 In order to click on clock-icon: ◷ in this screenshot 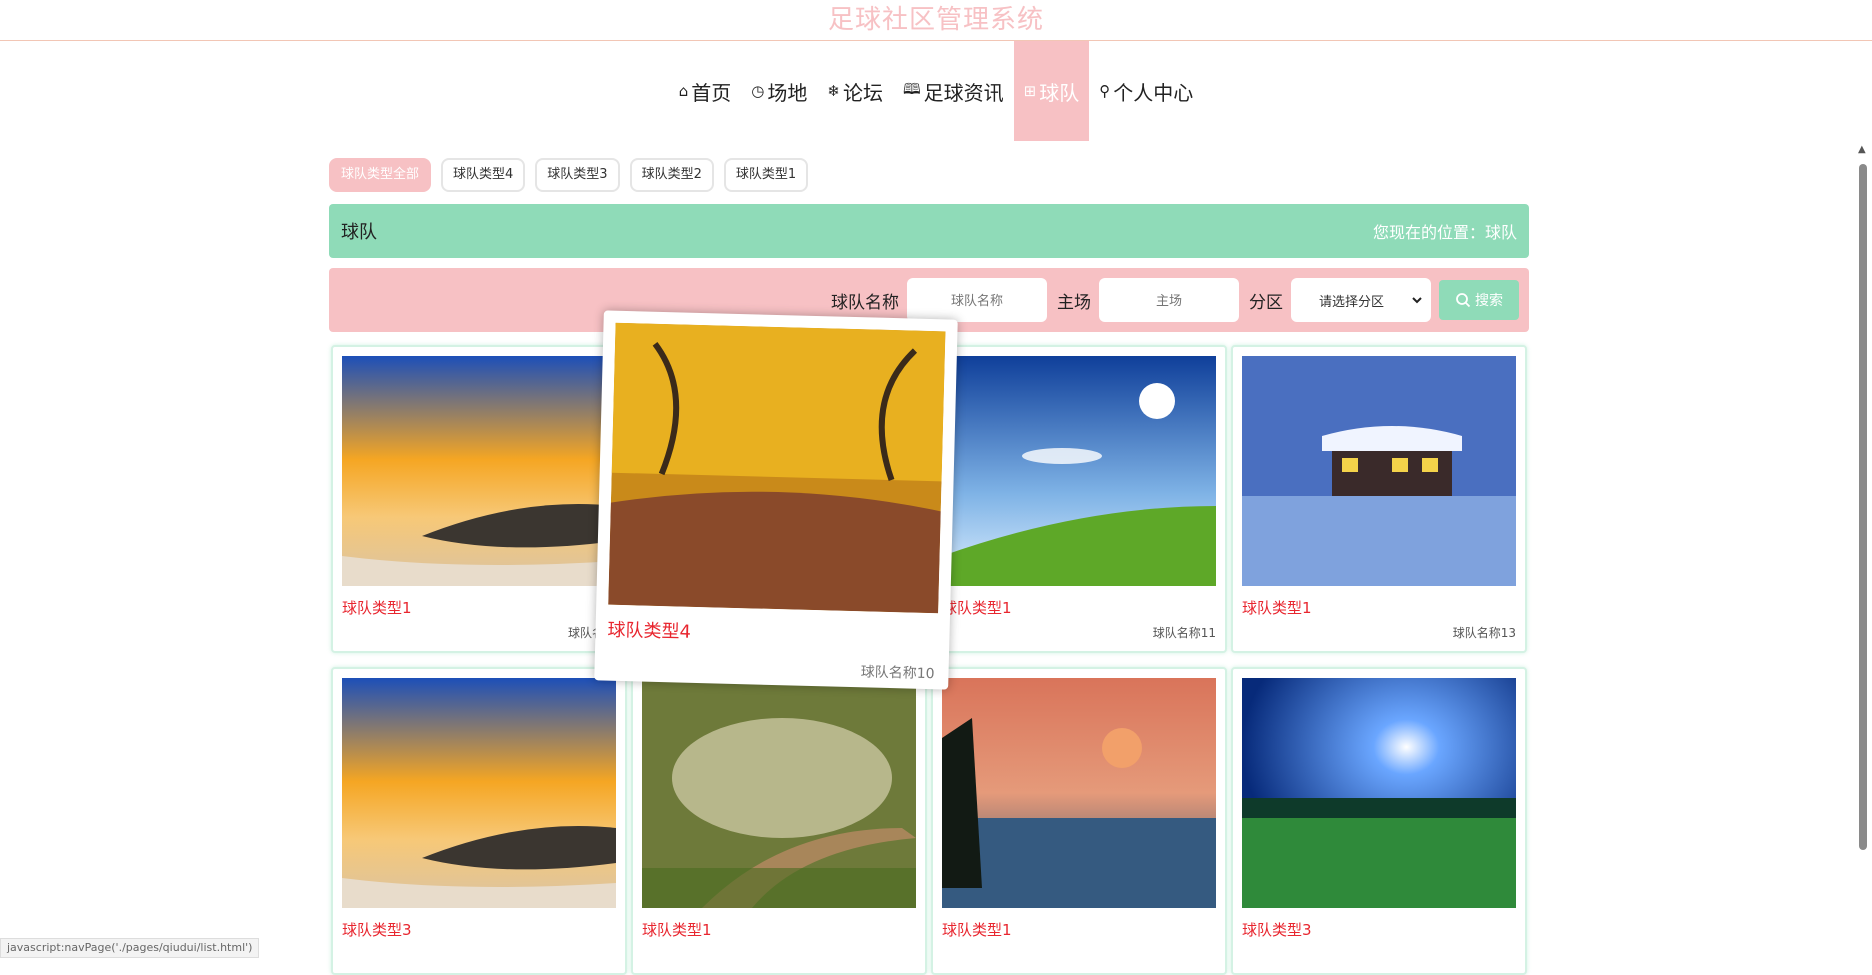, I will do `click(758, 91)`.